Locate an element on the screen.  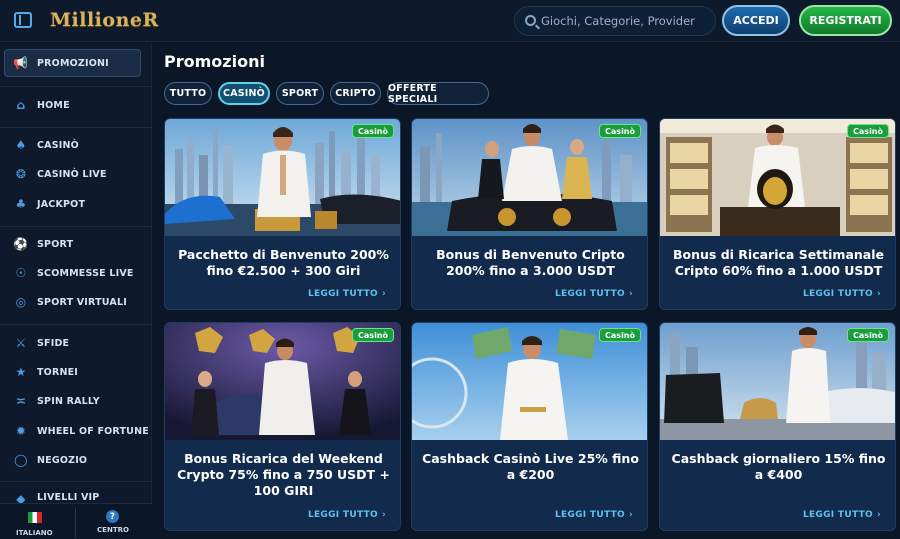
register-button: REGISTRATI is located at coordinates (845, 20).